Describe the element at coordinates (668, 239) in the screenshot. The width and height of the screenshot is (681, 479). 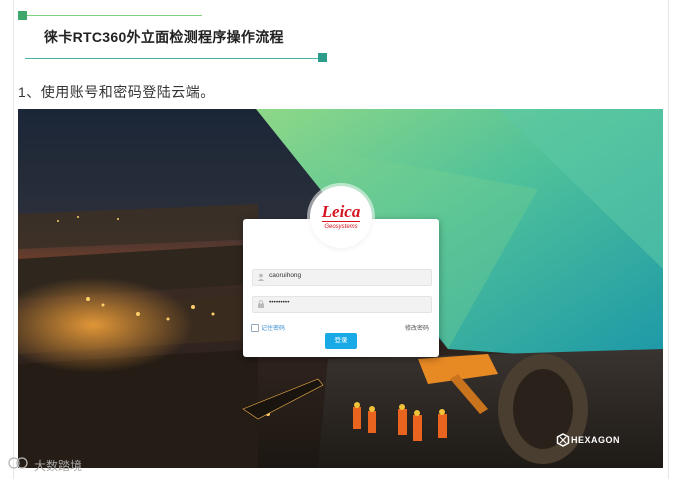
I see `right-margin-rule` at that location.